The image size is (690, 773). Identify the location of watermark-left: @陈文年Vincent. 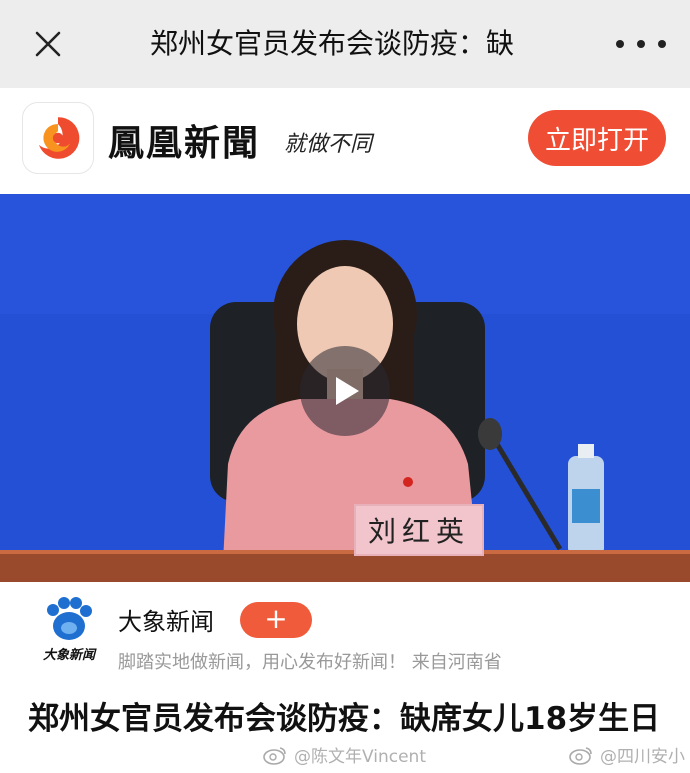
(344, 754).